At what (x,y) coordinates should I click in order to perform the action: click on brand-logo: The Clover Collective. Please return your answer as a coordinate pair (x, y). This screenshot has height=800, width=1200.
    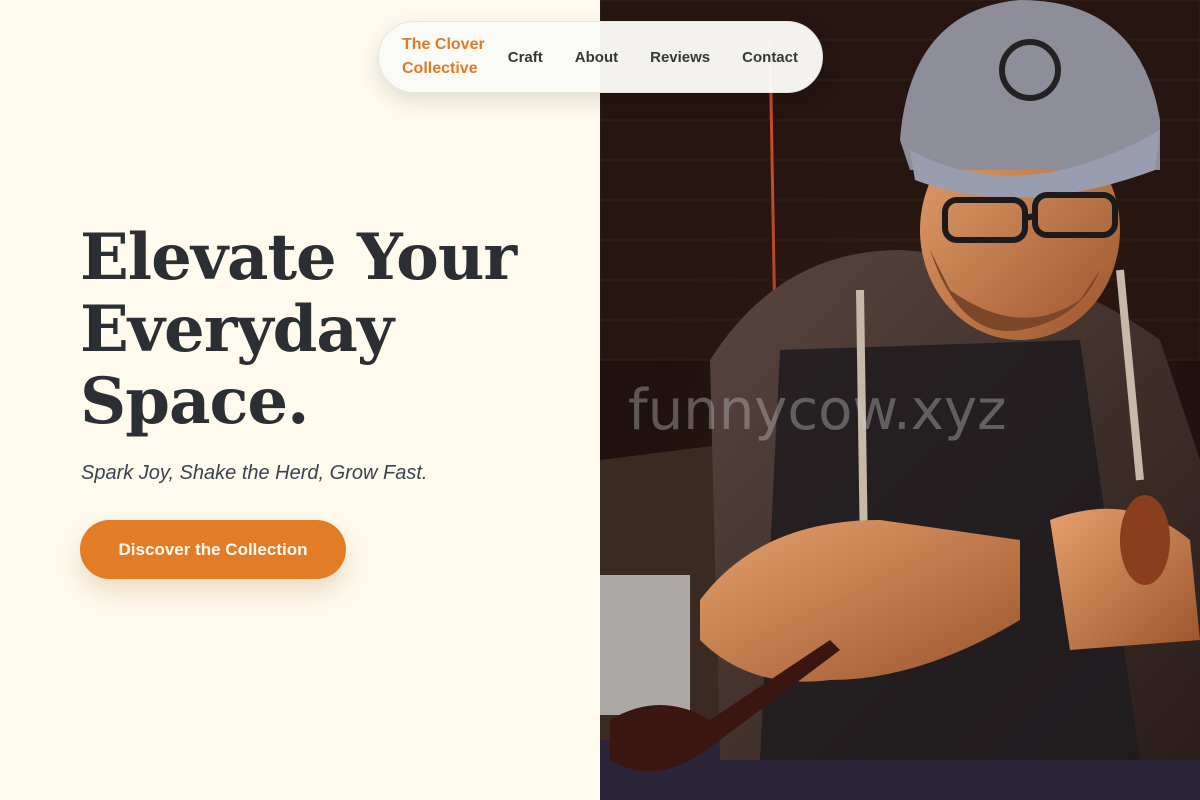
    Looking at the image, I should click on (446, 57).